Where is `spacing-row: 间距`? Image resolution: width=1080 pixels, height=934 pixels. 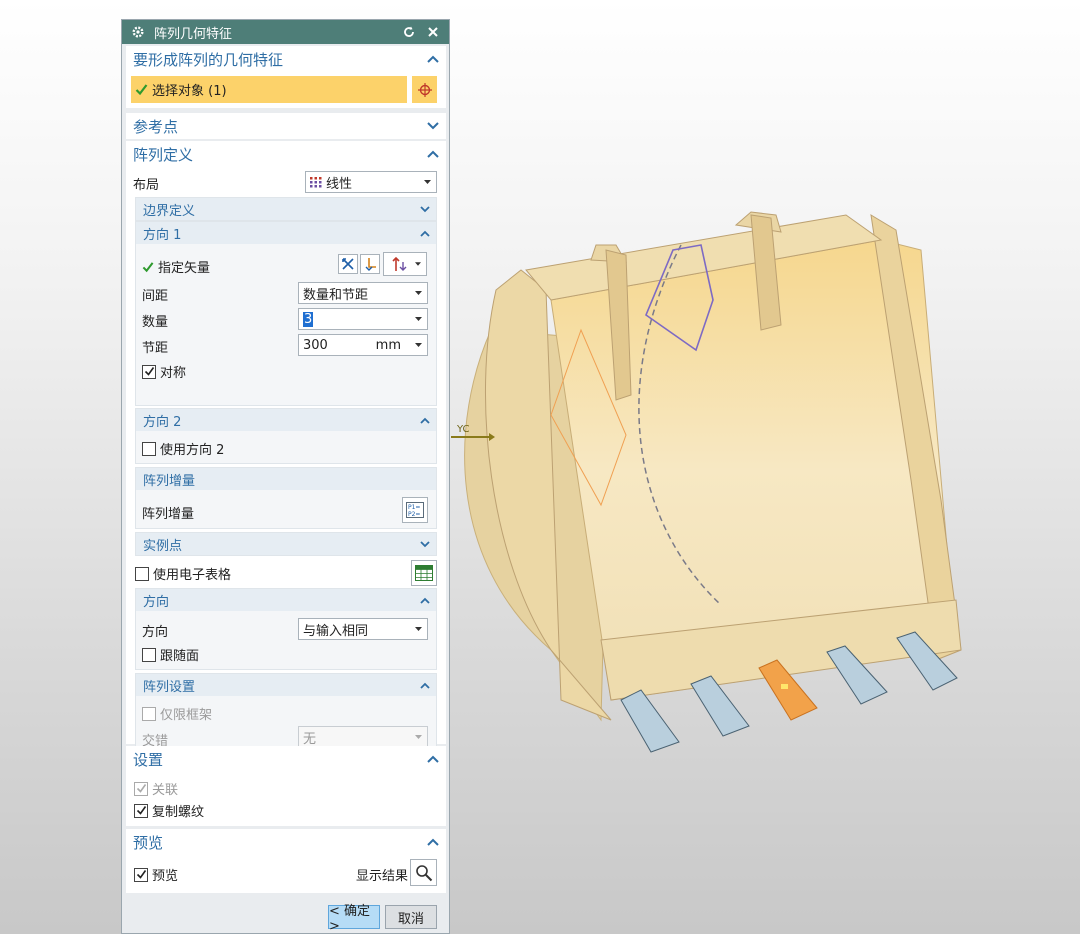
spacing-row: 间距 is located at coordinates (155, 294).